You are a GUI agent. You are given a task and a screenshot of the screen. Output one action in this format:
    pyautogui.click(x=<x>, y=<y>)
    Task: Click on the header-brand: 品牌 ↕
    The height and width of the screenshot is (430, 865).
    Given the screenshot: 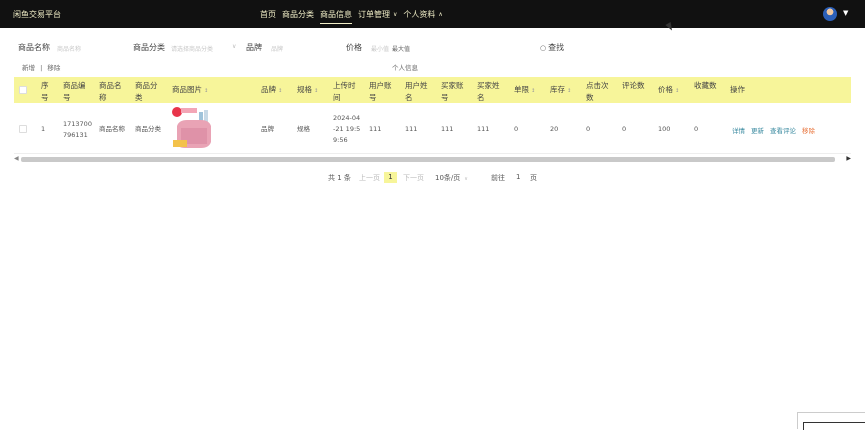 What is the action you would take?
    pyautogui.click(x=271, y=90)
    